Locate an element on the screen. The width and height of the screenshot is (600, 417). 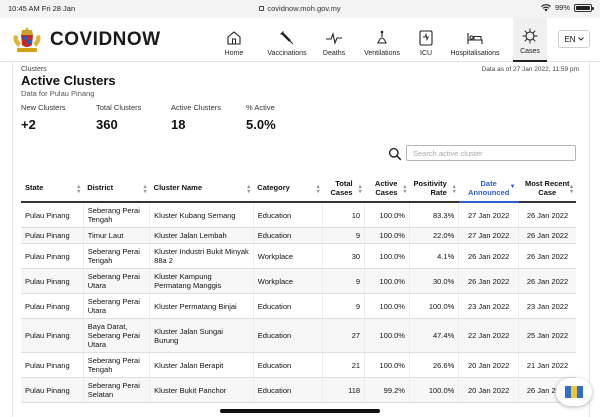
table-cell: Kluster Kampung Permatang Manggis is located at coordinates (201, 281).